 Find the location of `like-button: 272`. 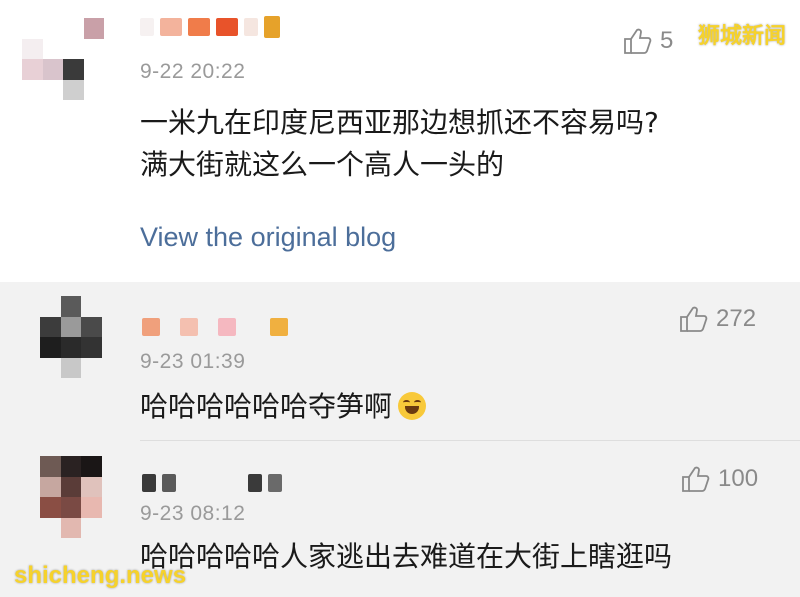

like-button: 272 is located at coordinates (717, 319).